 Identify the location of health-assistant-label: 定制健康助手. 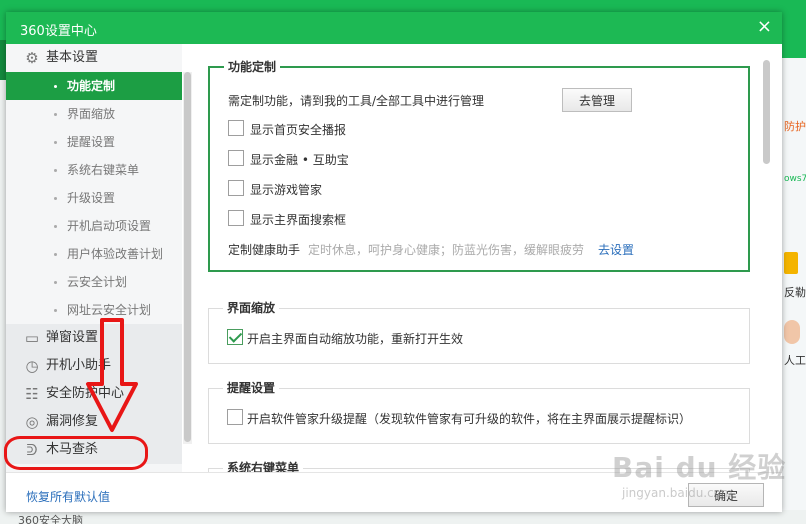
(264, 250).